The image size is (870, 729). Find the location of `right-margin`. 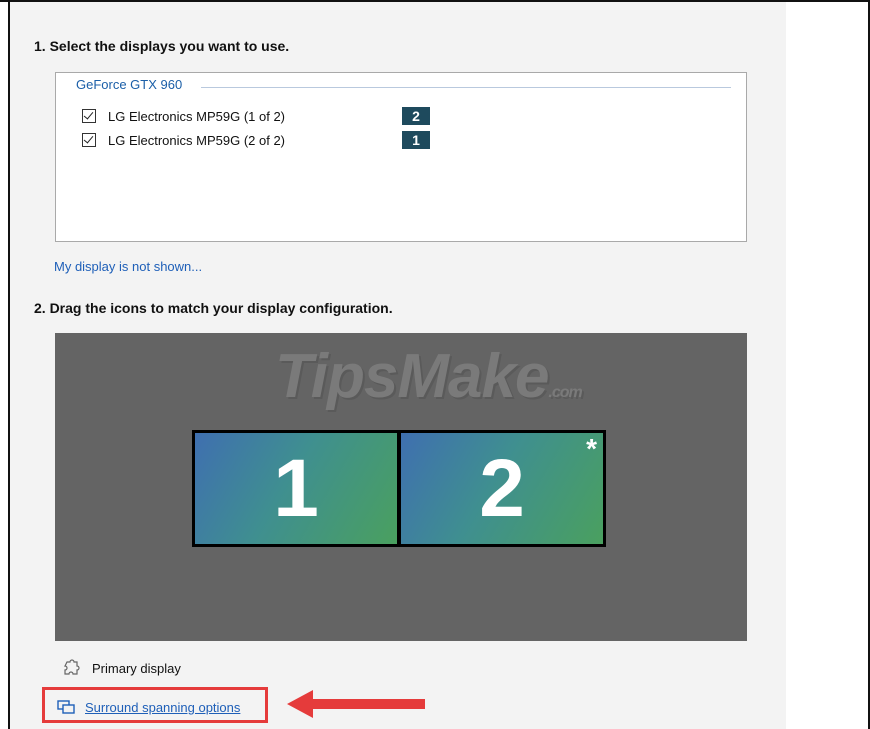

right-margin is located at coordinates (827, 365).